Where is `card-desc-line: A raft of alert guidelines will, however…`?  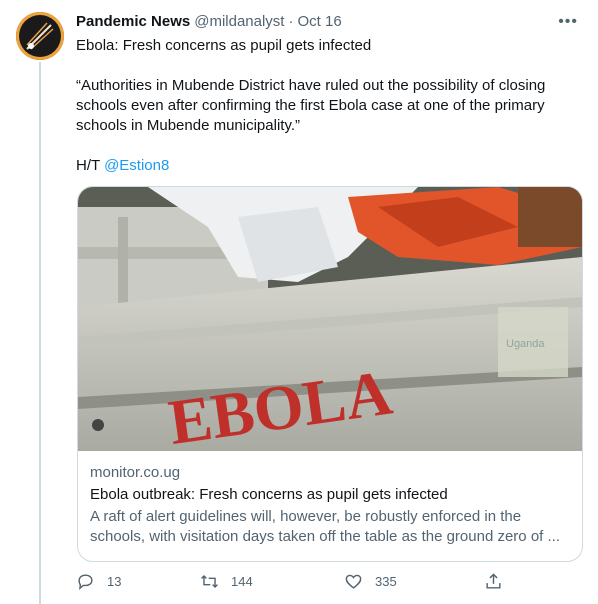 card-desc-line: A raft of alert guidelines will, however… is located at coordinates (306, 516).